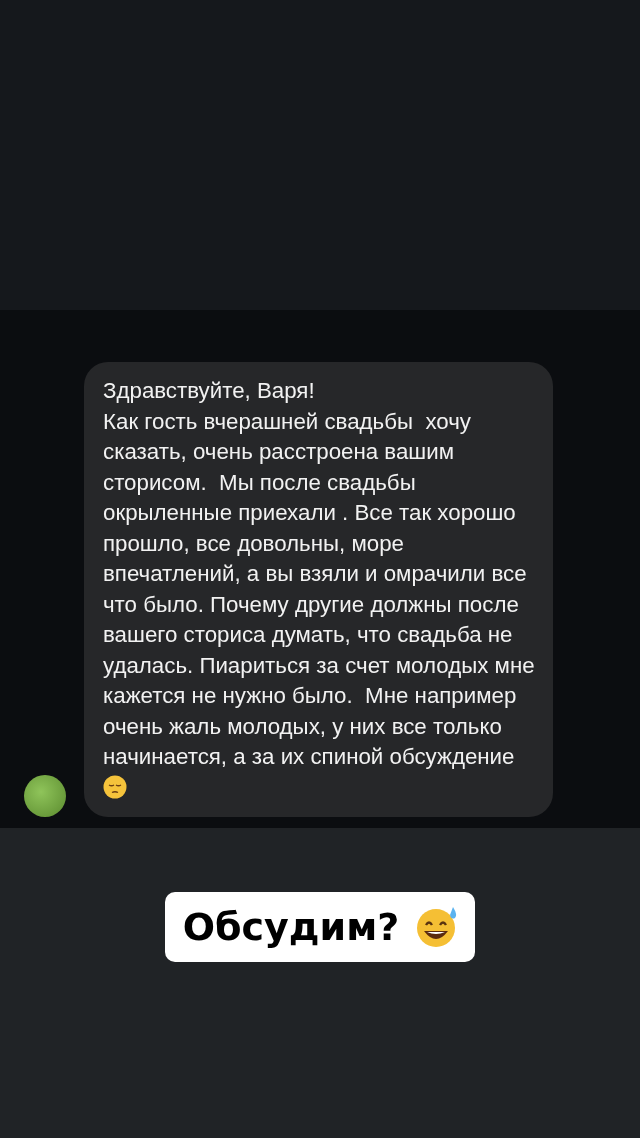  I want to click on message-greeting: Здравствуйте, Варя!, so click(209, 391).